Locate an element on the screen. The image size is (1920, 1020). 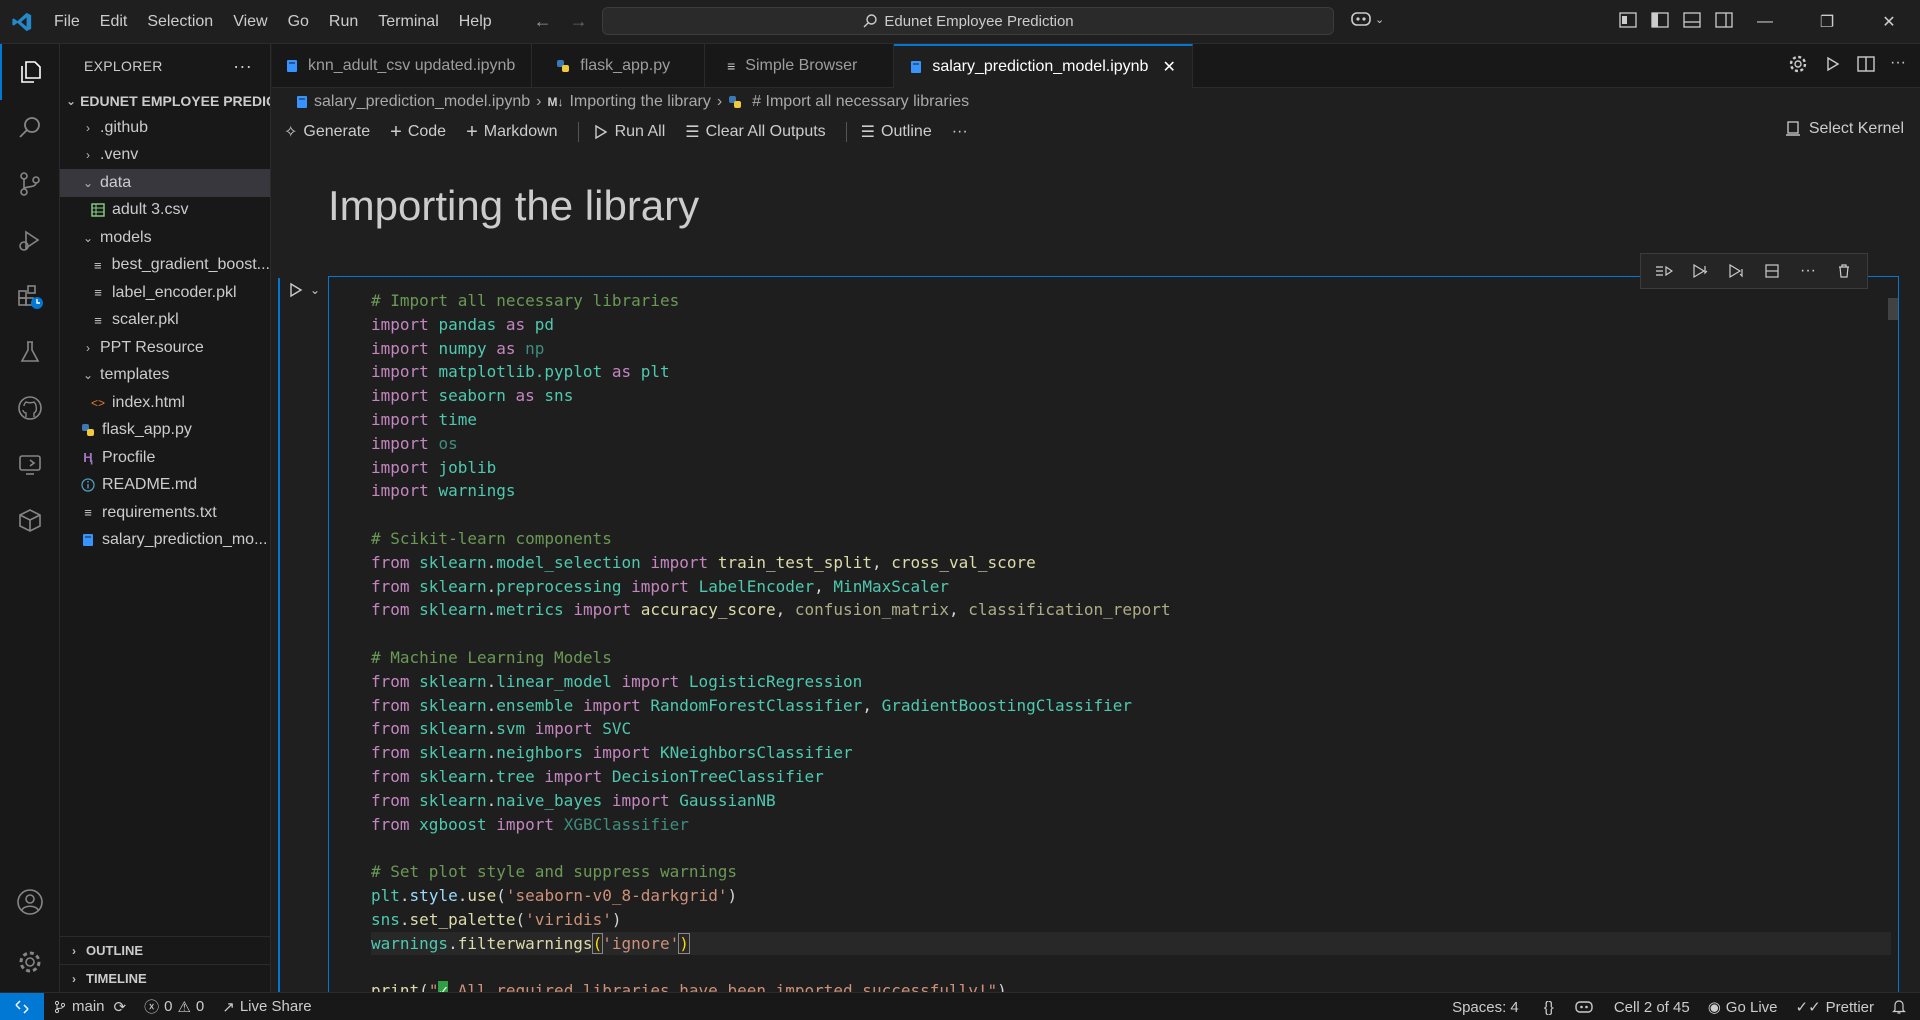
search-icon is located at coordinates (30, 128).